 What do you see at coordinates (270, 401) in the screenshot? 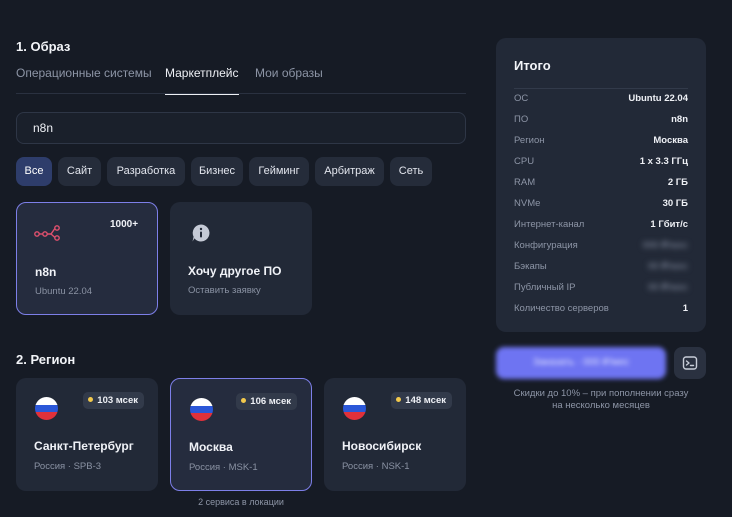
I see `ping-value: 106 мсек` at bounding box center [270, 401].